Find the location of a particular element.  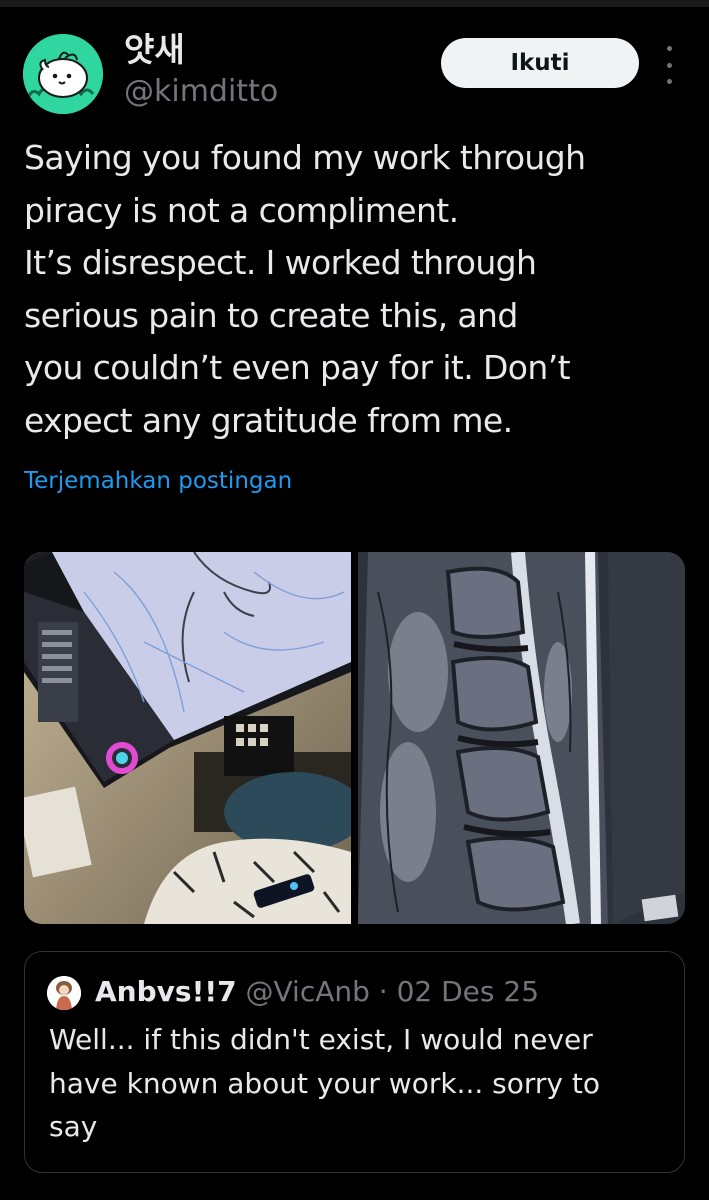

drawing-tablet-photo is located at coordinates (187, 738).